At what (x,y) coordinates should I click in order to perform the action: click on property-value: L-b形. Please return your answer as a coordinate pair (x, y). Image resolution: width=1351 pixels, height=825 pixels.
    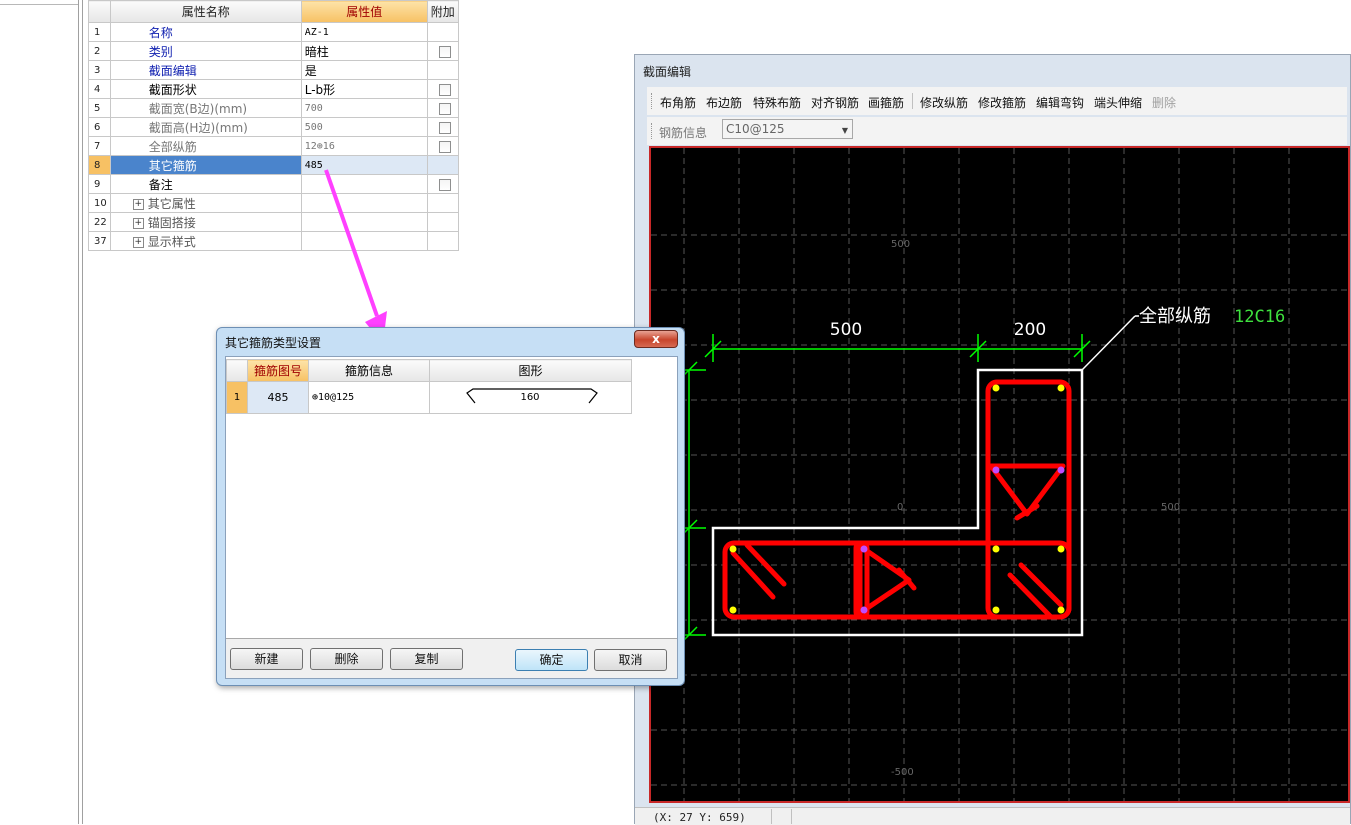
    Looking at the image, I should click on (364, 89).